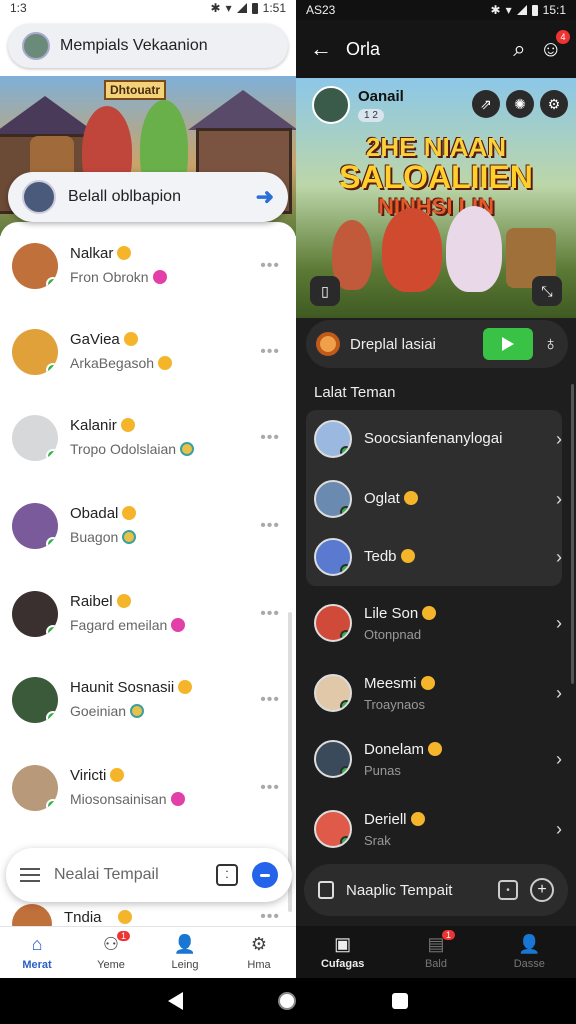  Describe the element at coordinates (37, 952) in the screenshot. I see `nav-item-merat: ⌂ Merat` at that location.